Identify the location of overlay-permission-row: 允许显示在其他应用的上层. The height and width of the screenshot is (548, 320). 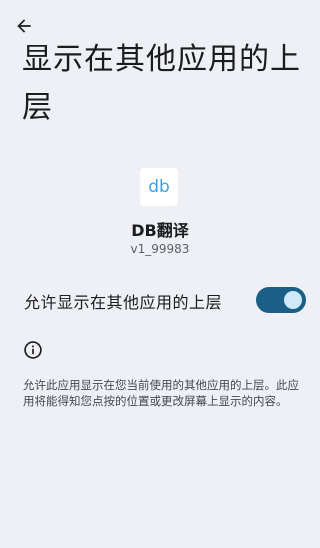
(160, 300).